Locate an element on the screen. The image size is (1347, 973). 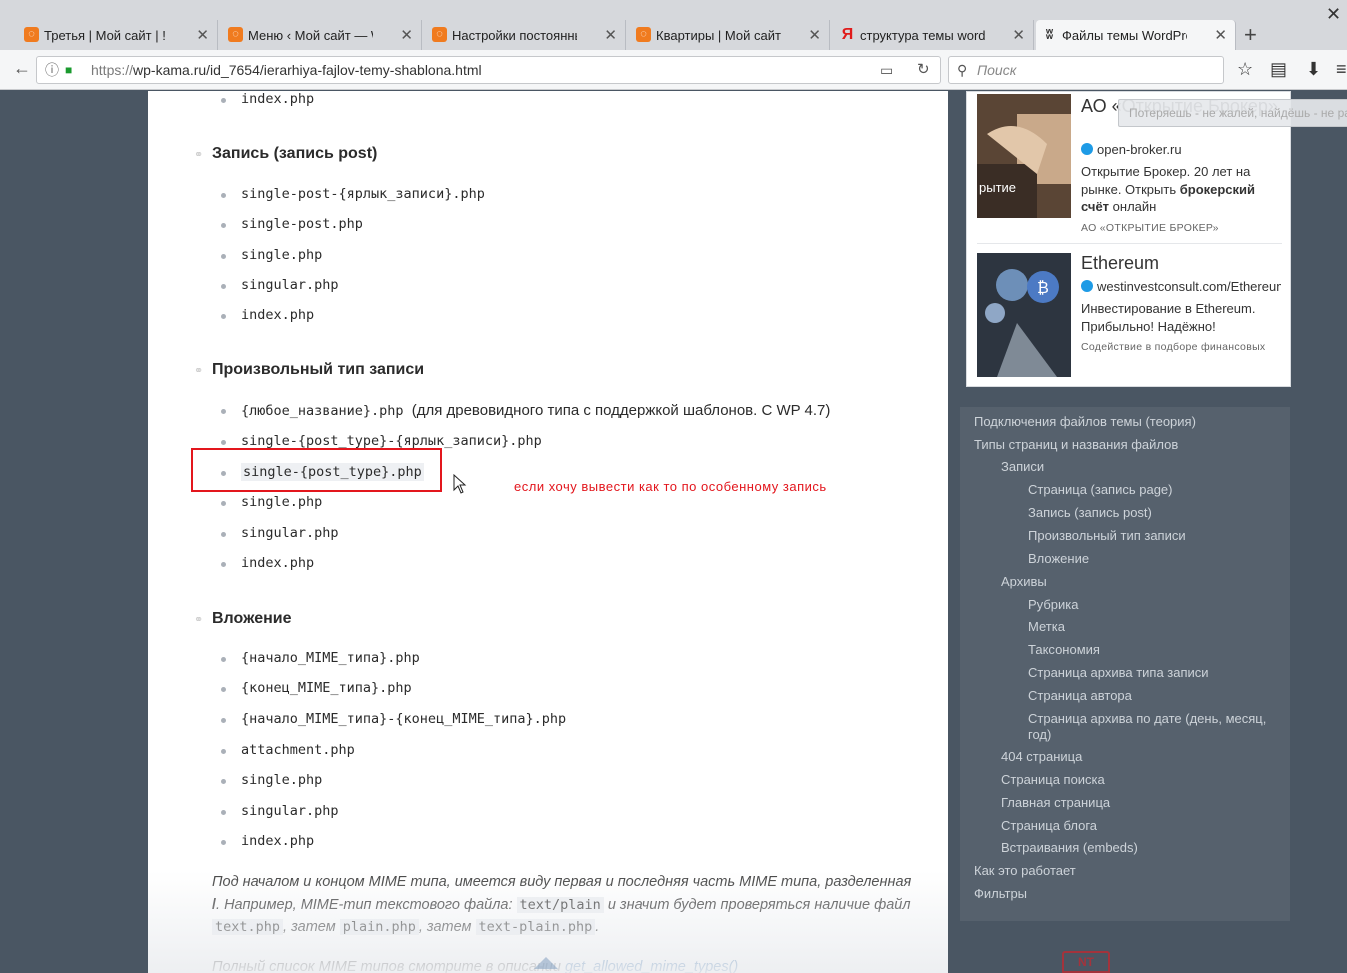
browser-tab: Я структура темы wordpress ✕ is located at coordinates (934, 35).